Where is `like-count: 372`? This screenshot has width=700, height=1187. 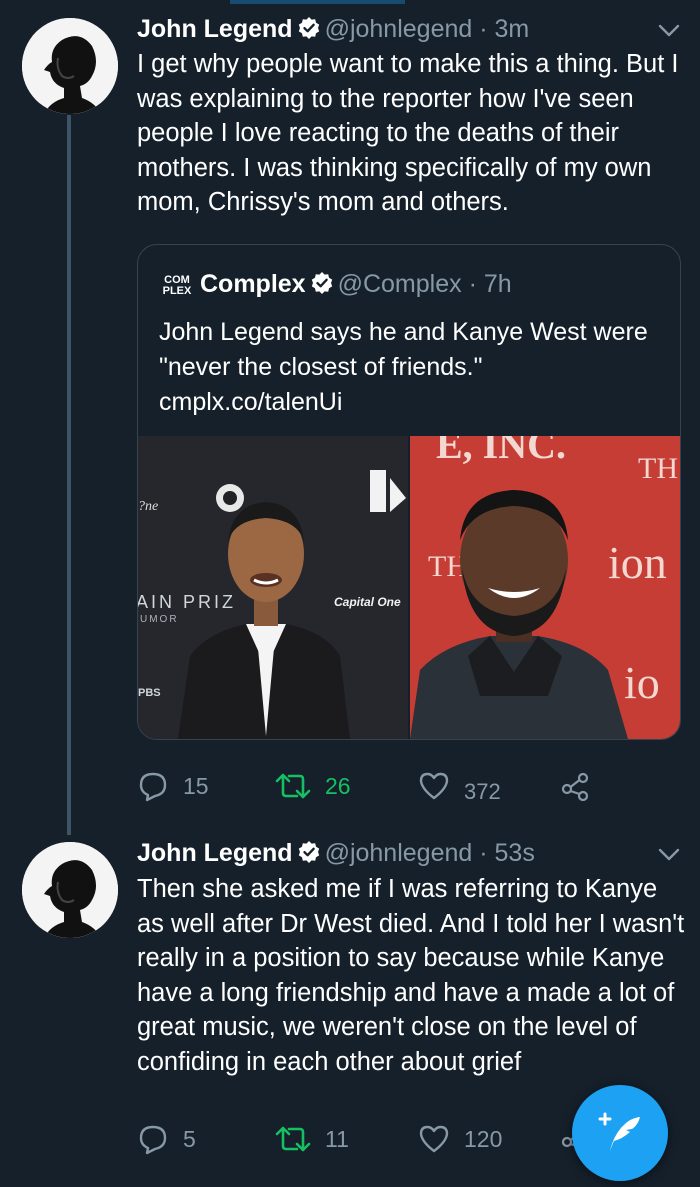
like-count: 372 is located at coordinates (482, 791).